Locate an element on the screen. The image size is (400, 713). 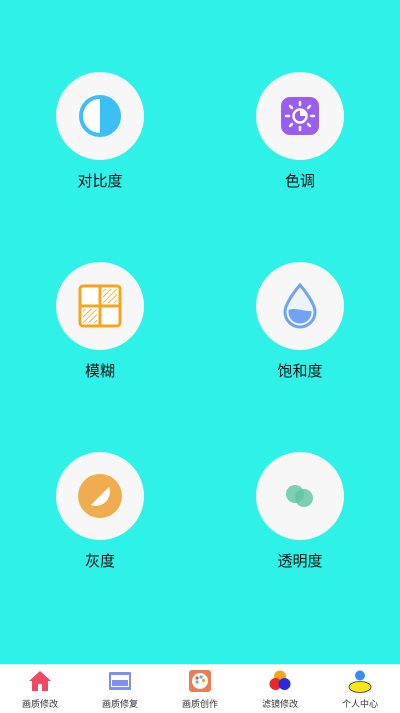
saturation-icon is located at coordinates (300, 305).